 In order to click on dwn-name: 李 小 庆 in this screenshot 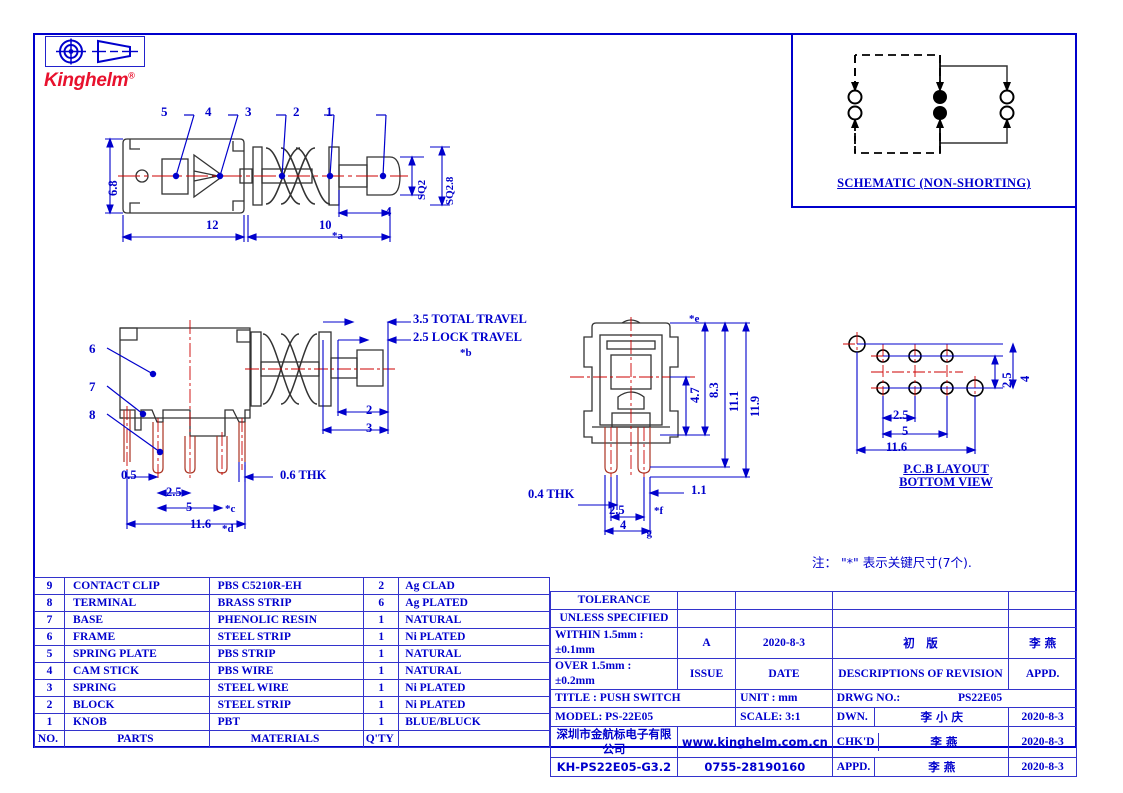, I will do `click(941, 717)`.